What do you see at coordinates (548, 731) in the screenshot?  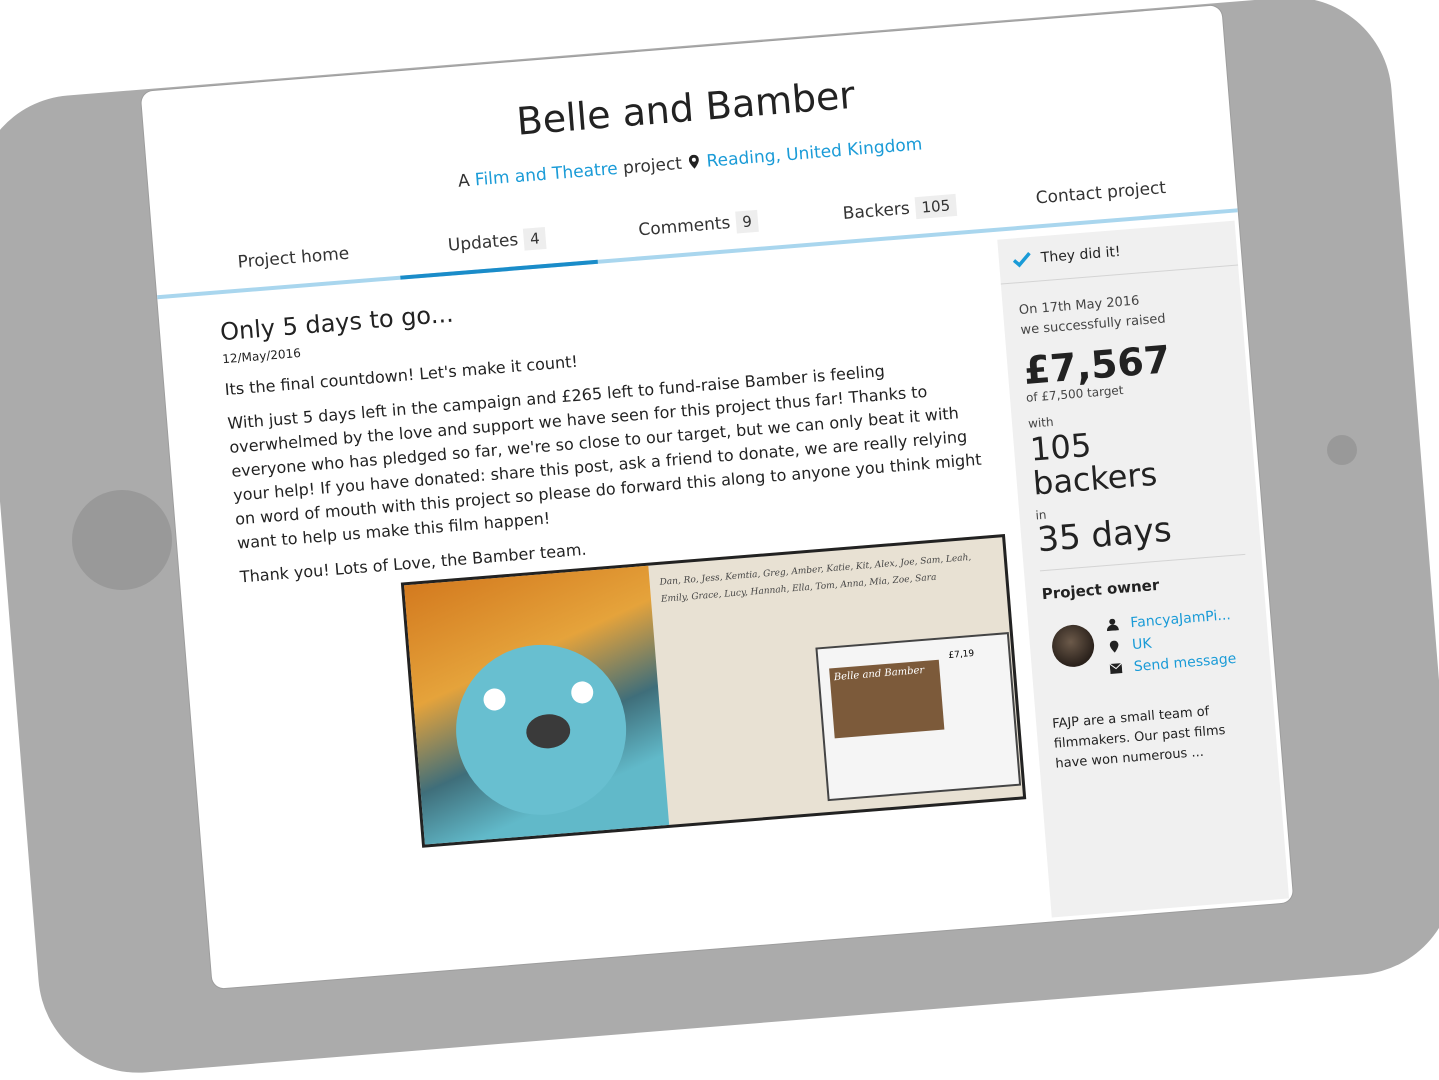 I see `puppet-nose` at bounding box center [548, 731].